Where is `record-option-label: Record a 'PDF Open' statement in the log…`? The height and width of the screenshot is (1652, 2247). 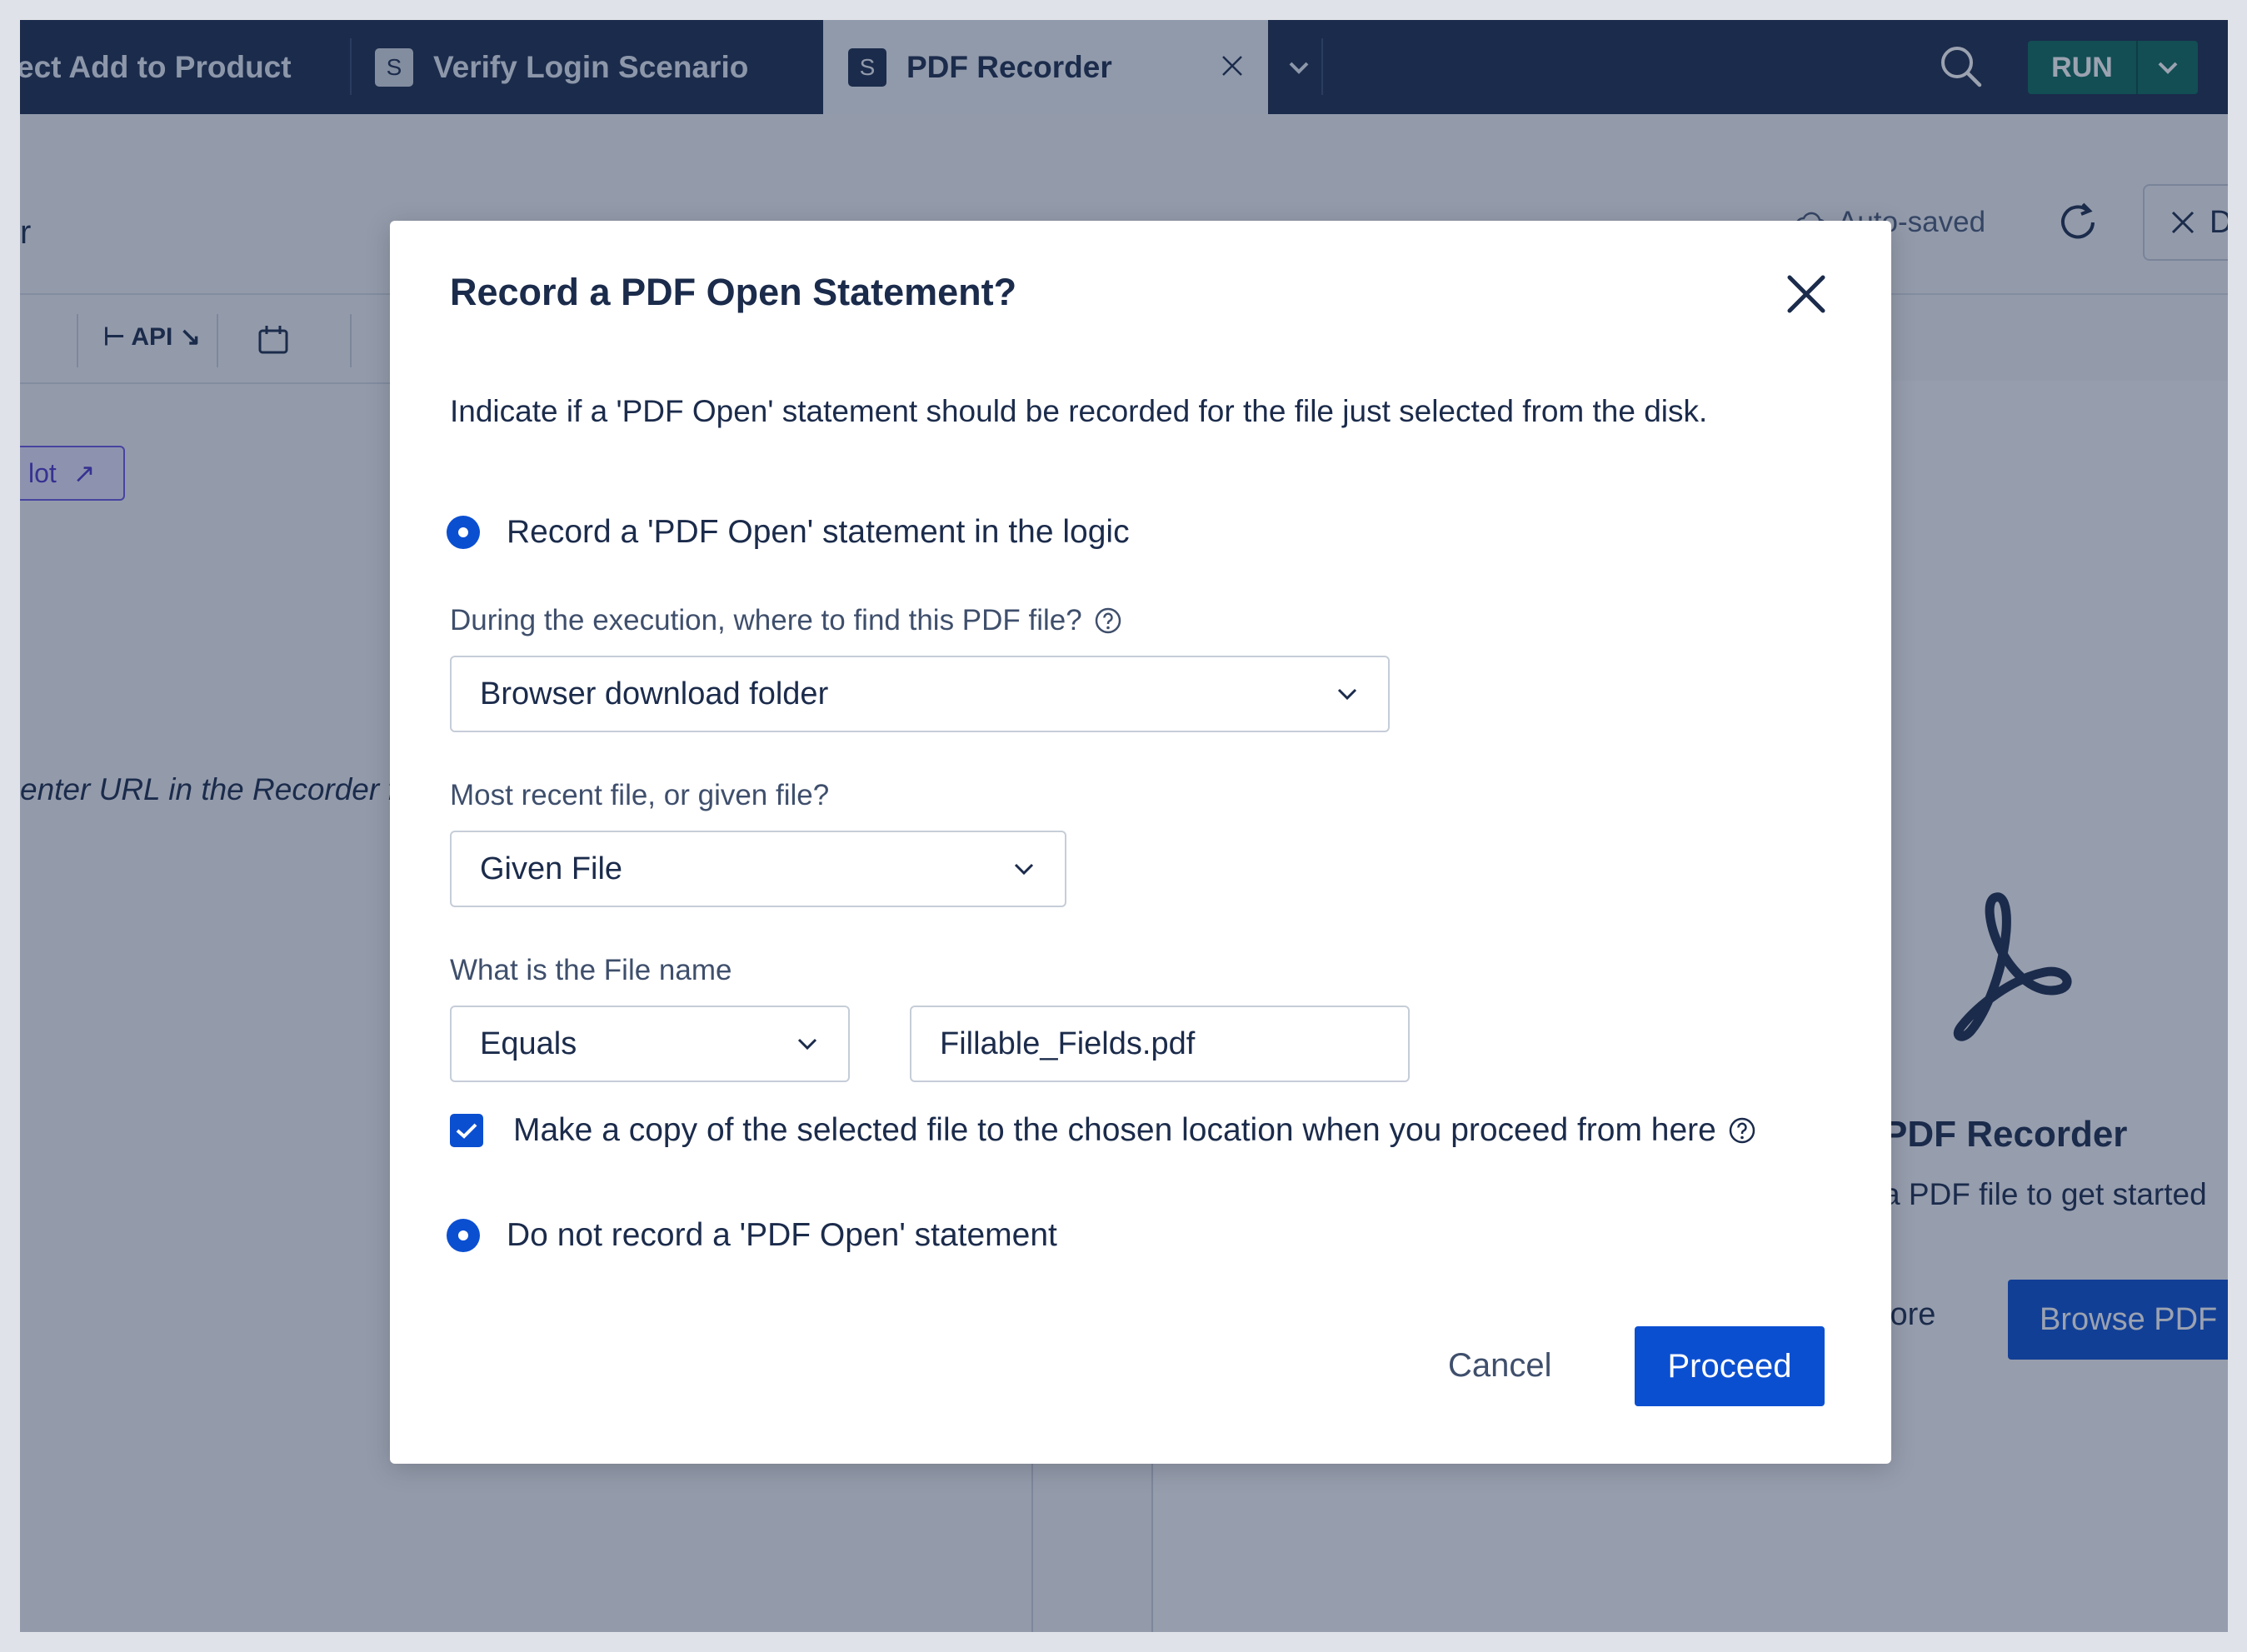
record-option-label: Record a 'PDF Open' statement in the log… is located at coordinates (818, 532).